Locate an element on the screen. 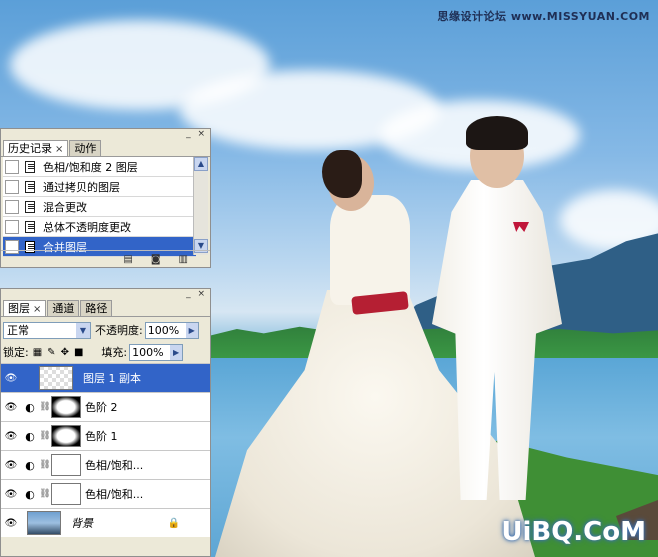  history-item: 色相/饱和度 2 图层 is located at coordinates (99, 167).